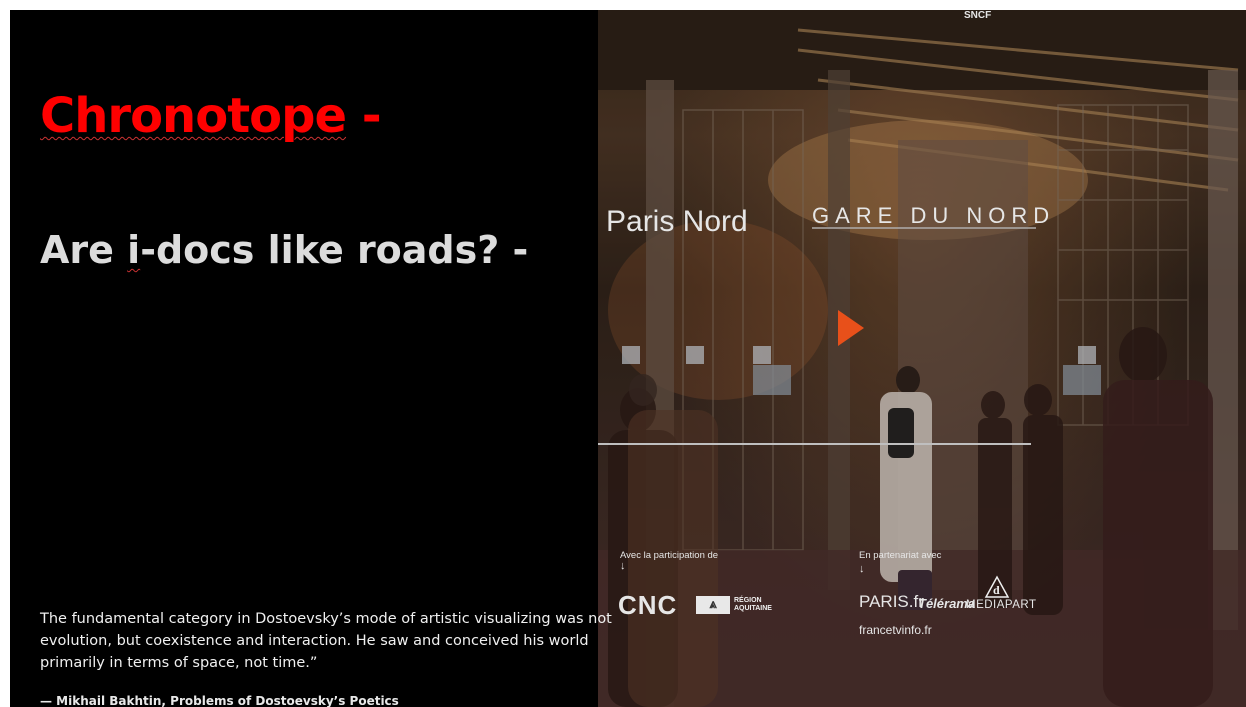  I want to click on subtitle-start: Are, so click(84, 250).